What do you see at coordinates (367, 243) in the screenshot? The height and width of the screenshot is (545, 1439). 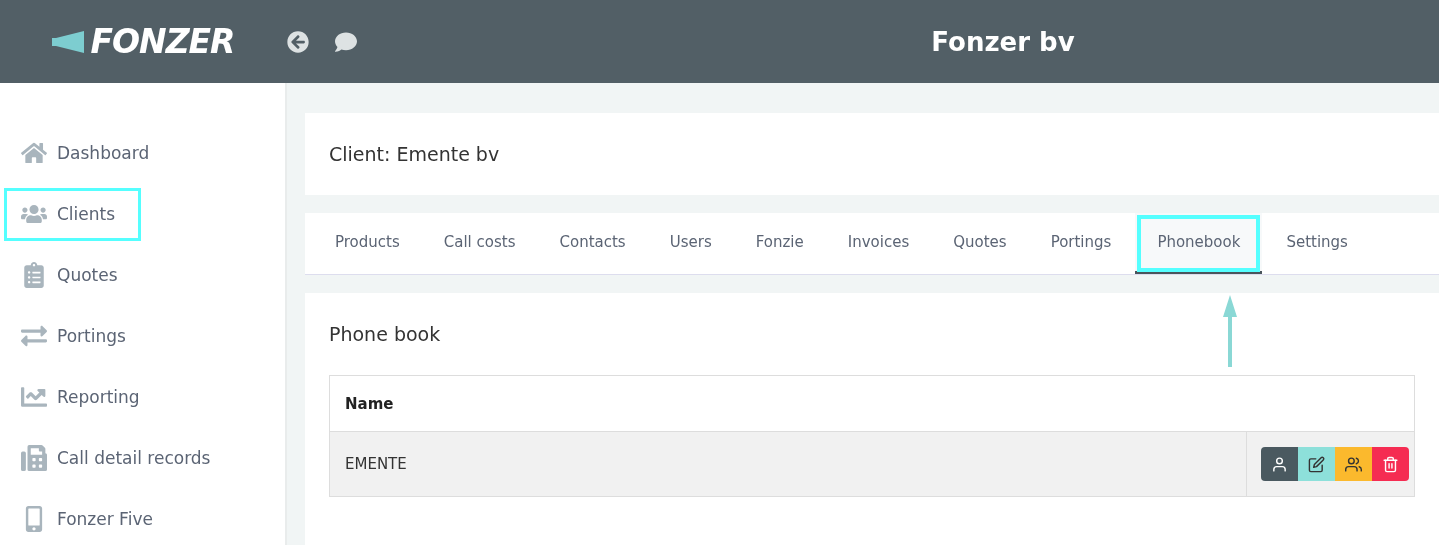 I see `tab: Products` at bounding box center [367, 243].